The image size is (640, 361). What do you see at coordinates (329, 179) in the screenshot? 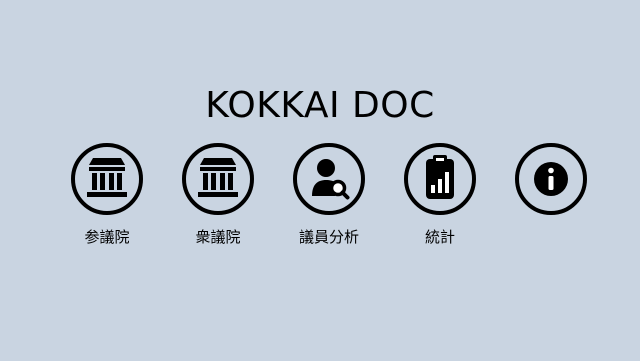
I see `person-search-icon` at bounding box center [329, 179].